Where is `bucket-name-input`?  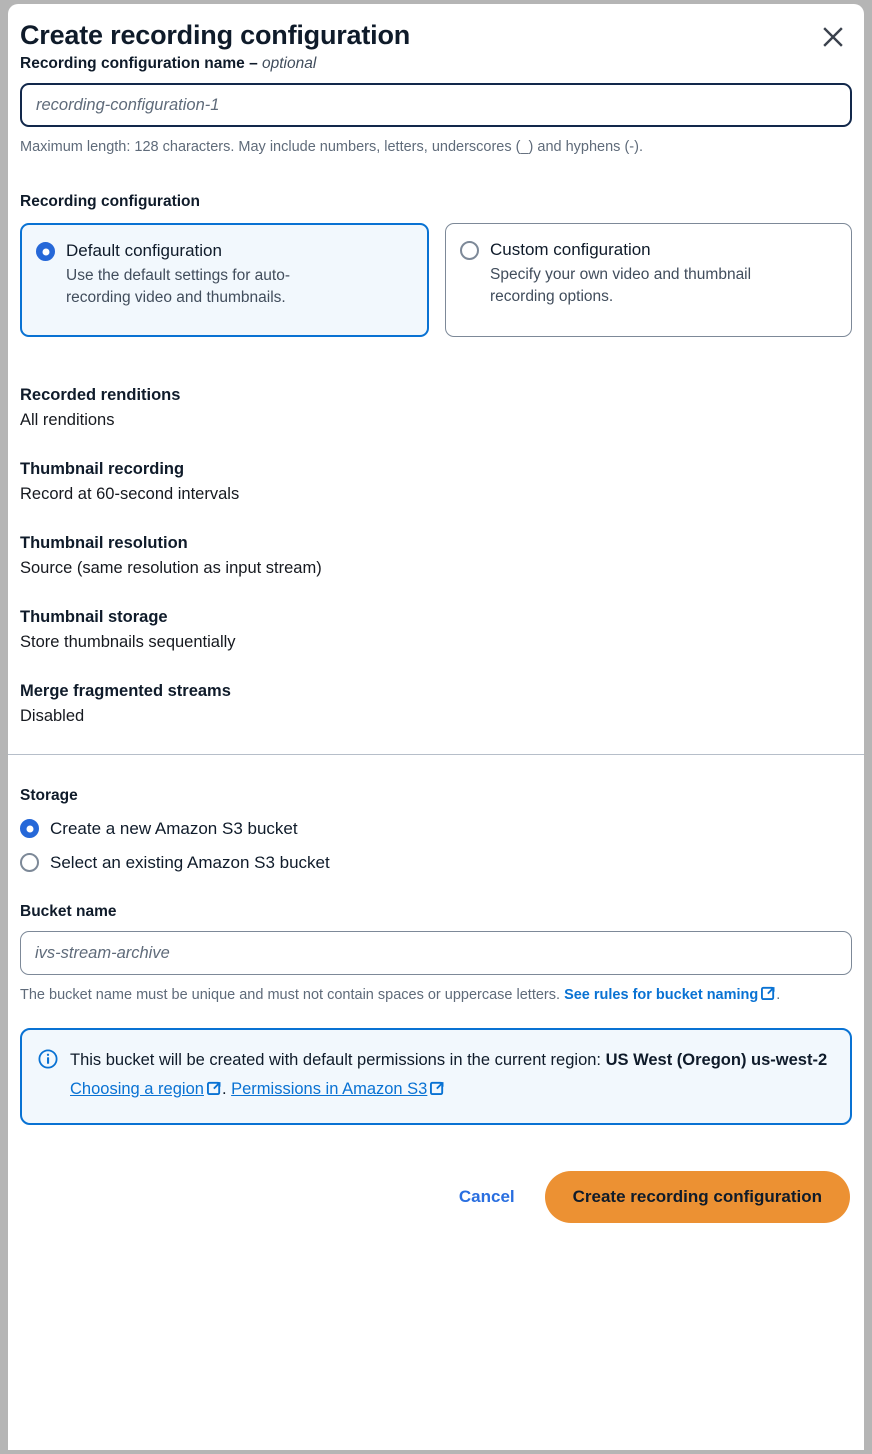
bucket-name-input is located at coordinates (436, 953).